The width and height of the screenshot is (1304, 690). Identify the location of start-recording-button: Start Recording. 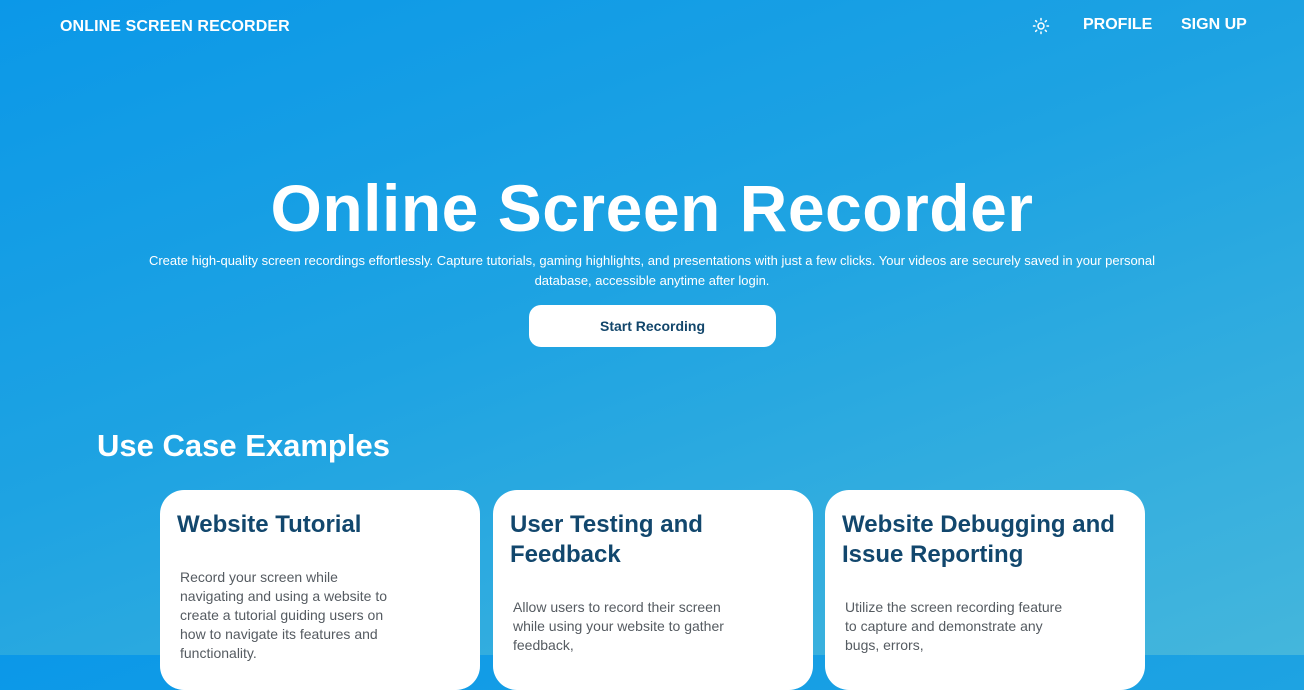
(652, 326).